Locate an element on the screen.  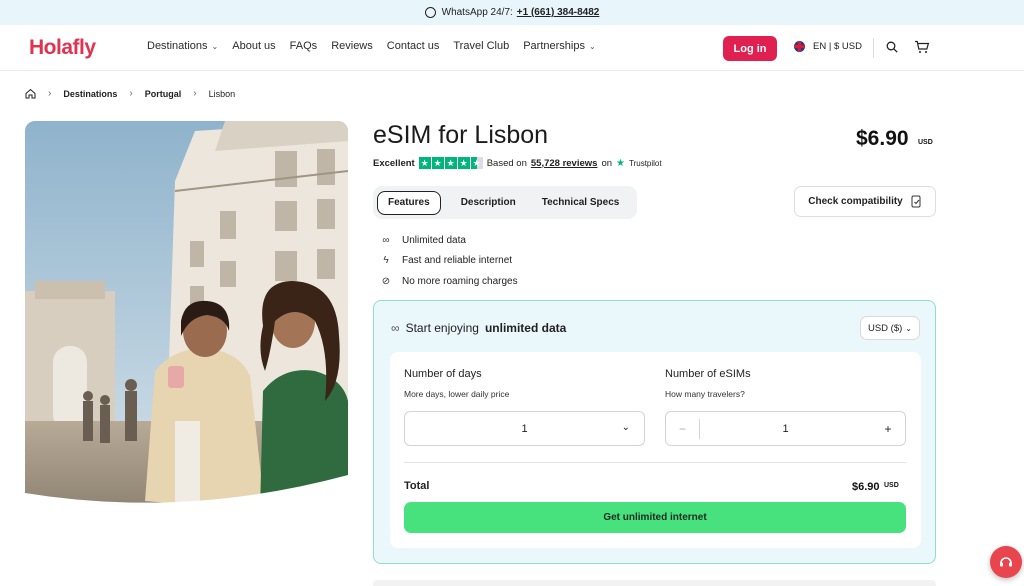
trustpilot-star-icon: ★ is located at coordinates (620, 163).